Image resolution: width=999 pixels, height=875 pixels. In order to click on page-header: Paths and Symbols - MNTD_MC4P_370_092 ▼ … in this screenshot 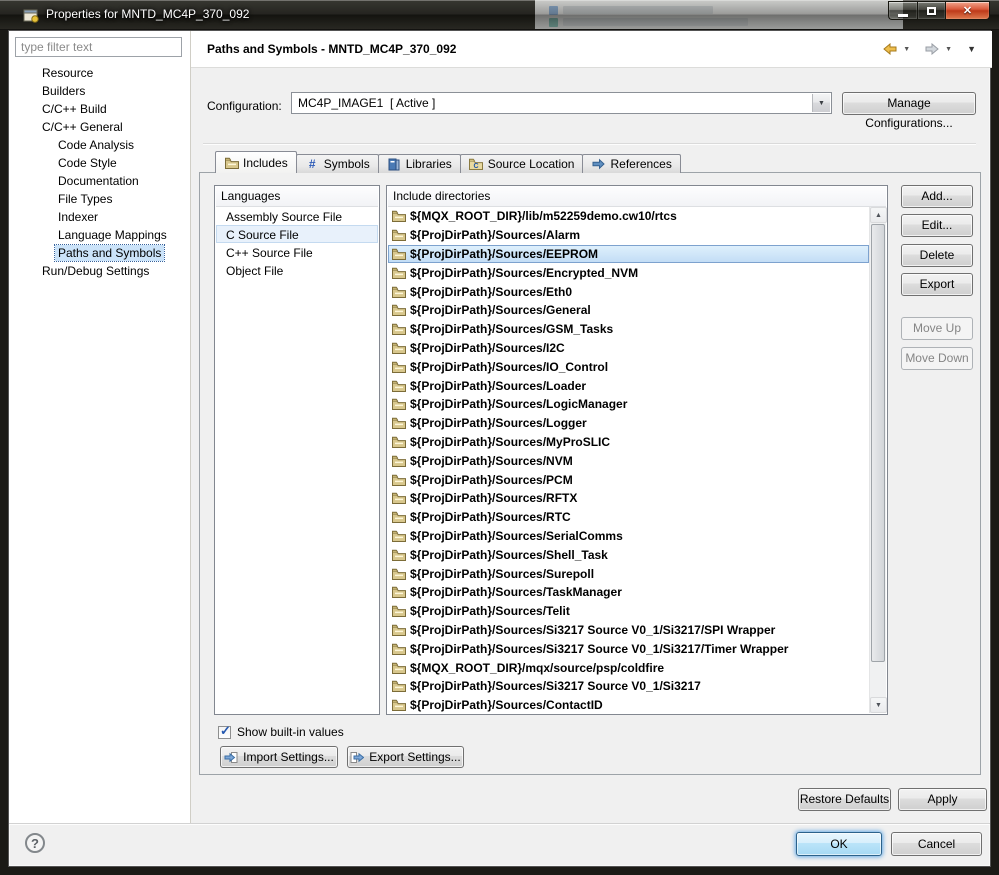, I will do `click(591, 49)`.